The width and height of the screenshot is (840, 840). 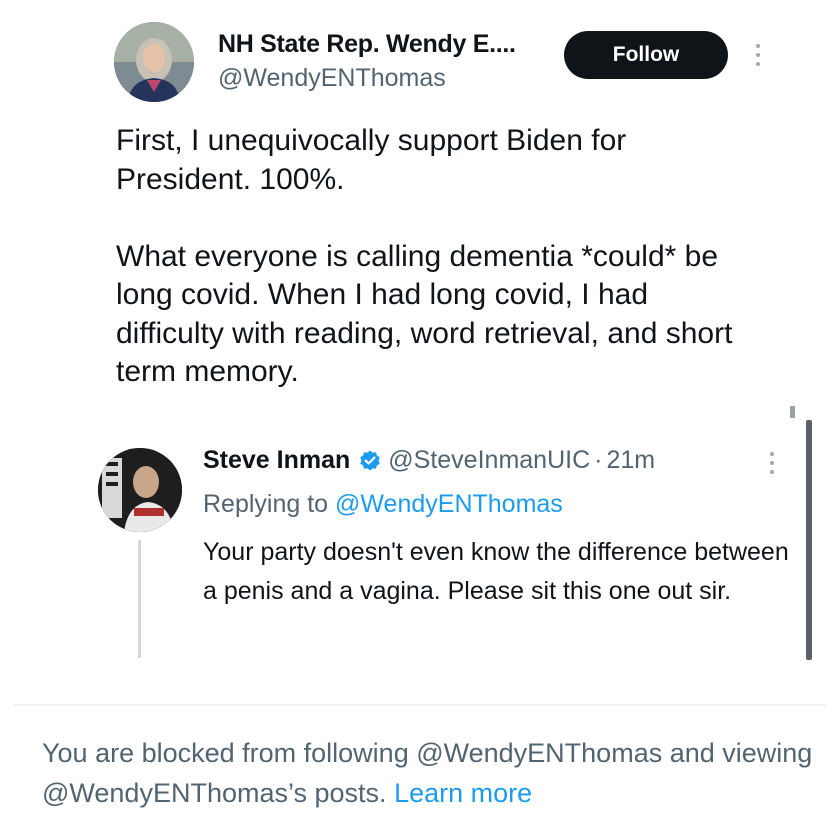 What do you see at coordinates (646, 55) in the screenshot?
I see `follow-button: Follow` at bounding box center [646, 55].